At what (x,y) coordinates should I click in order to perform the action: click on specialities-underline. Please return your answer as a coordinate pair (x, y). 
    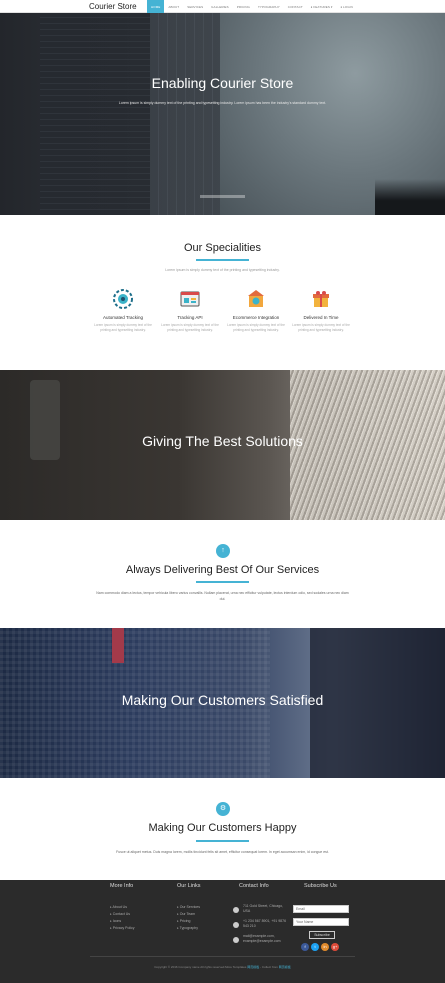
    Looking at the image, I should click on (222, 260).